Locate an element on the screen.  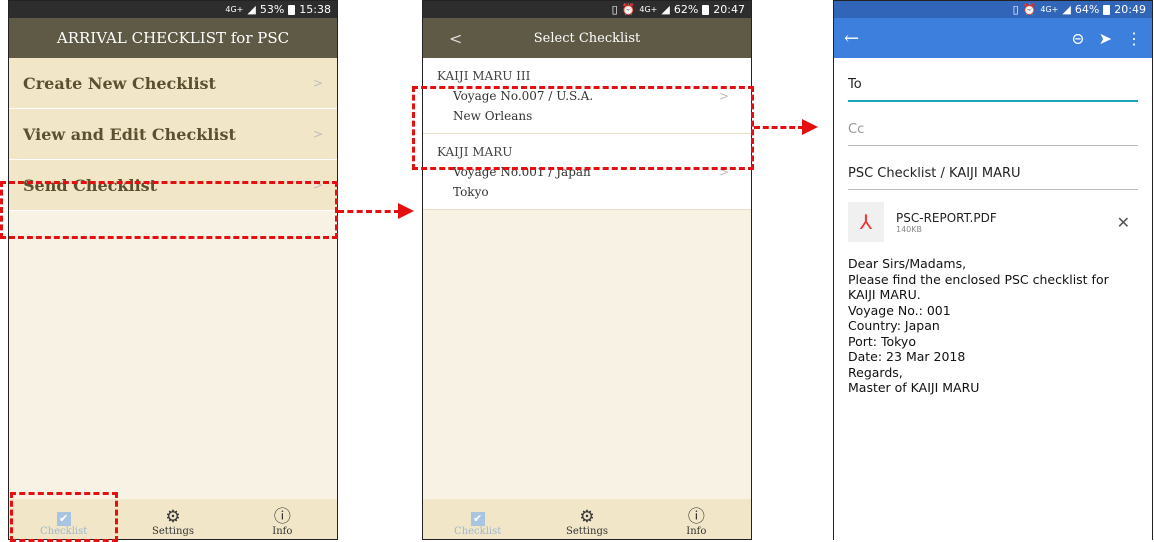
remove-attachment-icon: ✕ is located at coordinates (1123, 222).